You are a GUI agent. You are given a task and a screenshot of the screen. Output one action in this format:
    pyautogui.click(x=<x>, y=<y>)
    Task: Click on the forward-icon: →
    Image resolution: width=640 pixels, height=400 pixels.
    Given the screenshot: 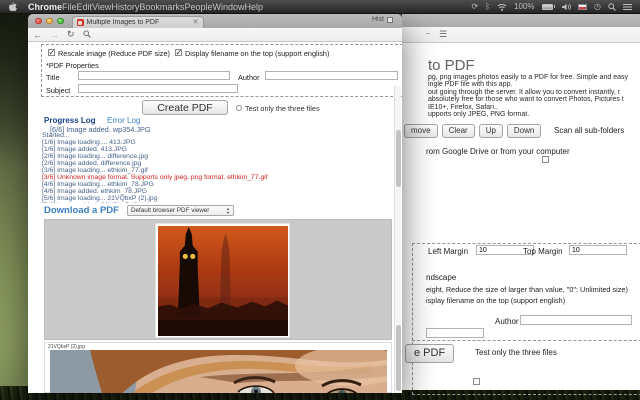 What is the action you would take?
    pyautogui.click(x=54, y=35)
    